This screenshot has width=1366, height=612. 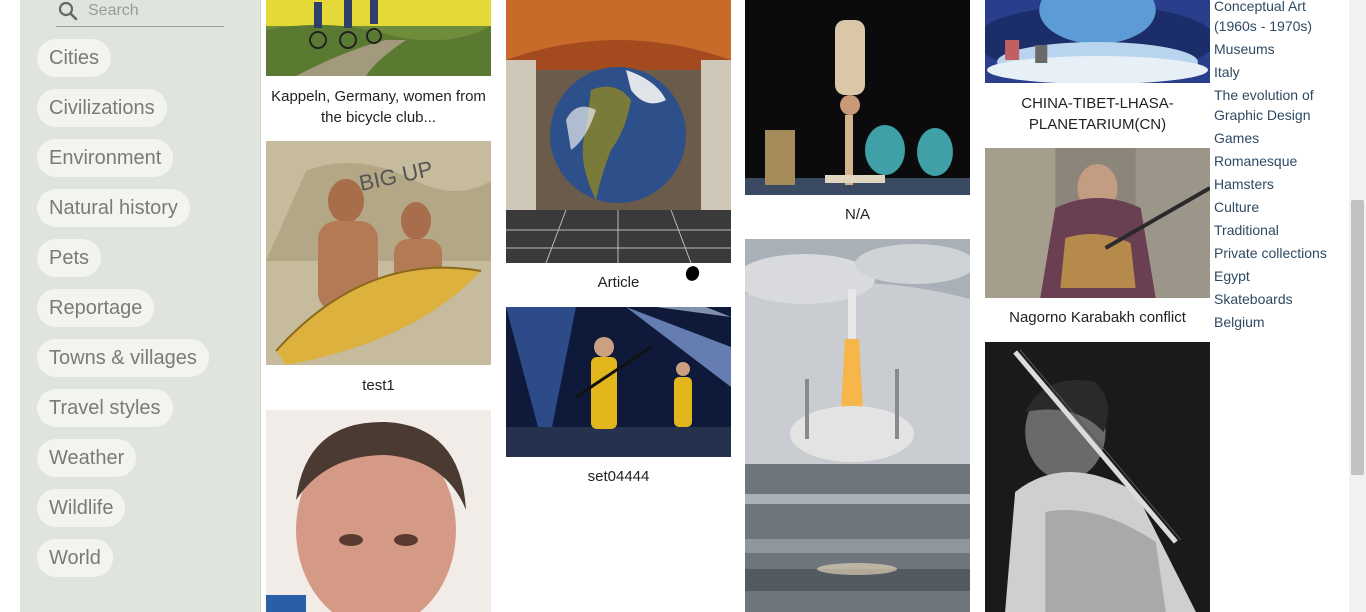 I want to click on link-romanesque: Romanesque, so click(x=1277, y=161).